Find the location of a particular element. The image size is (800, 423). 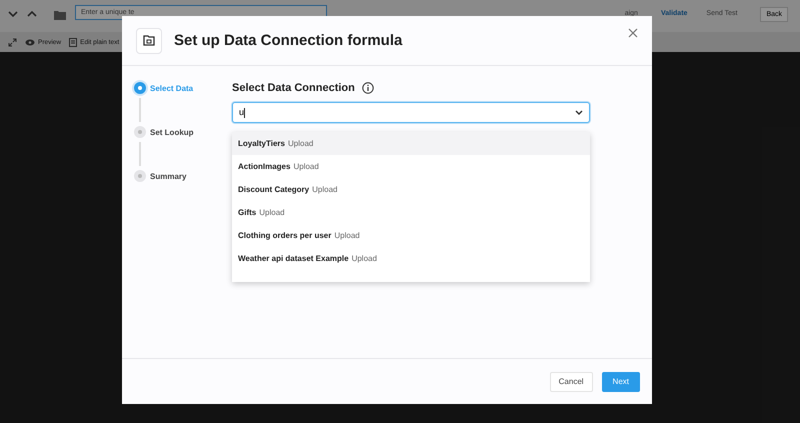

caret-icon is located at coordinates (579, 112).